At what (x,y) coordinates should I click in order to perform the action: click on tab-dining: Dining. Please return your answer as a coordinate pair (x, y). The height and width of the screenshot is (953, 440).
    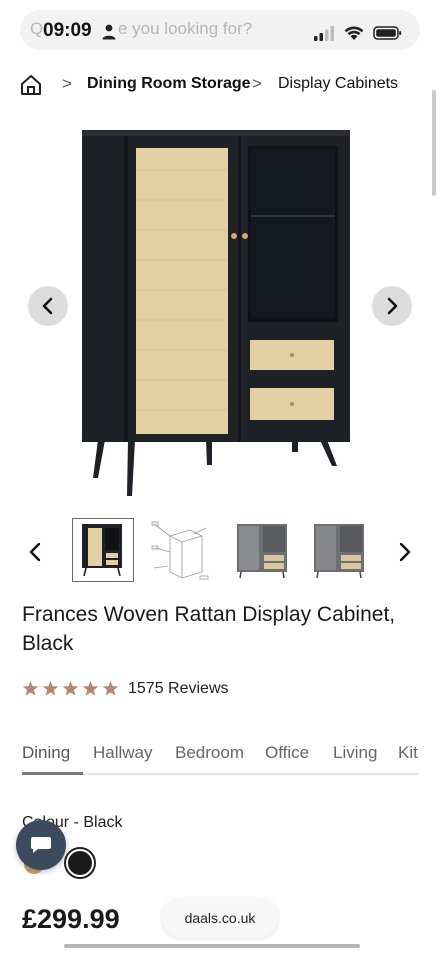
    Looking at the image, I should click on (46, 753).